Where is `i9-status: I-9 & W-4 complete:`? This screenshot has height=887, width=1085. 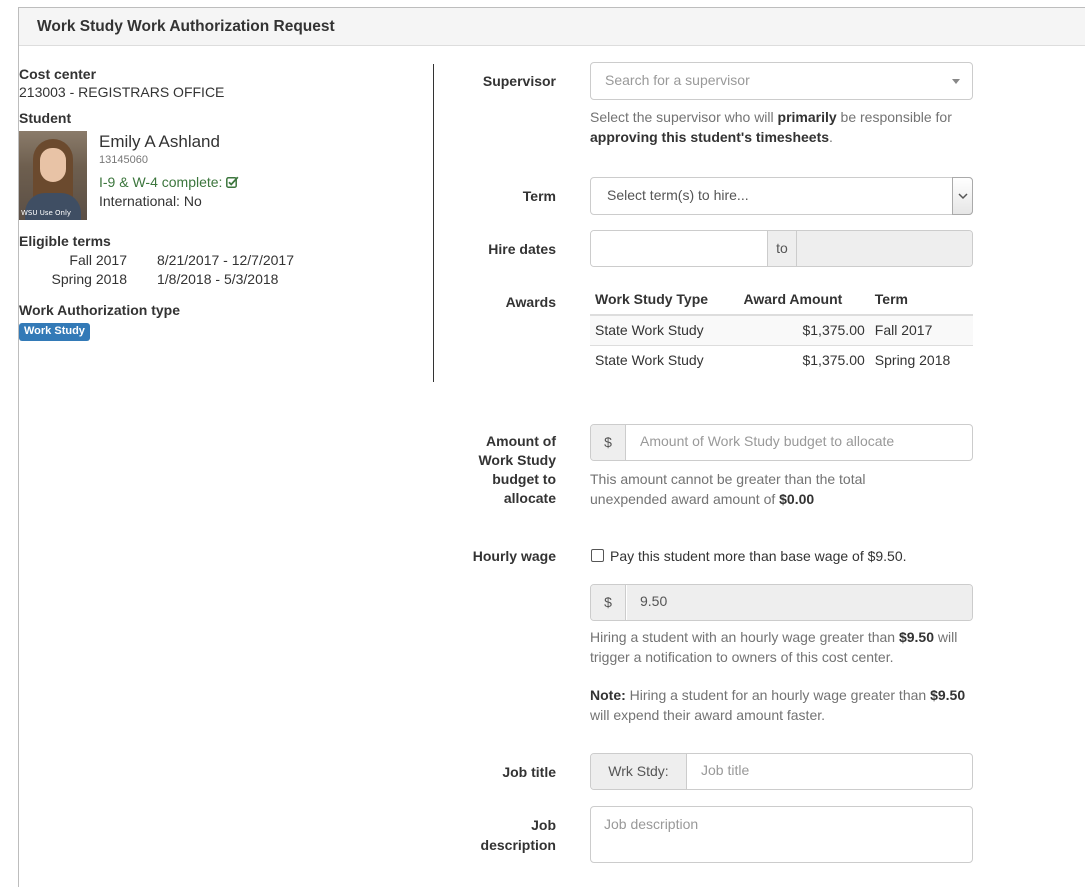 i9-status: I-9 & W-4 complete: is located at coordinates (169, 182).